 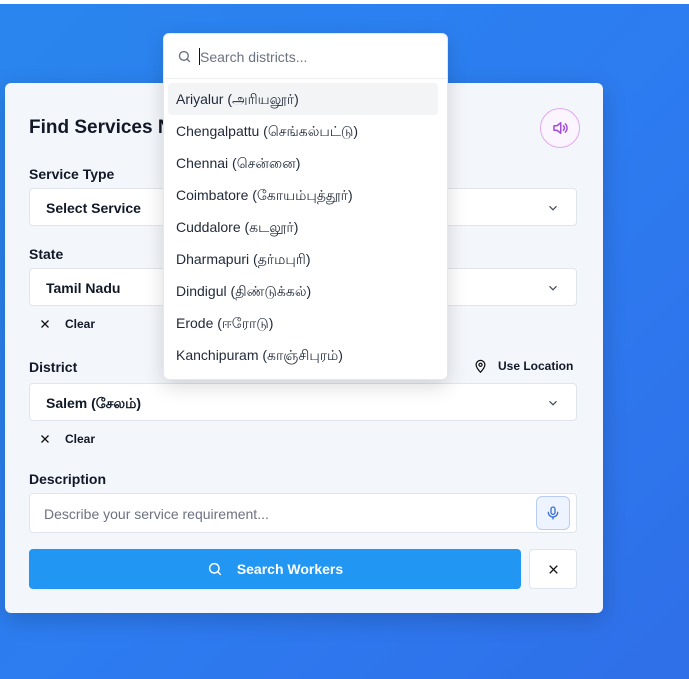 What do you see at coordinates (303, 131) in the screenshot?
I see `district-option: Chengalpattu (செங்கல்பட்டு)` at bounding box center [303, 131].